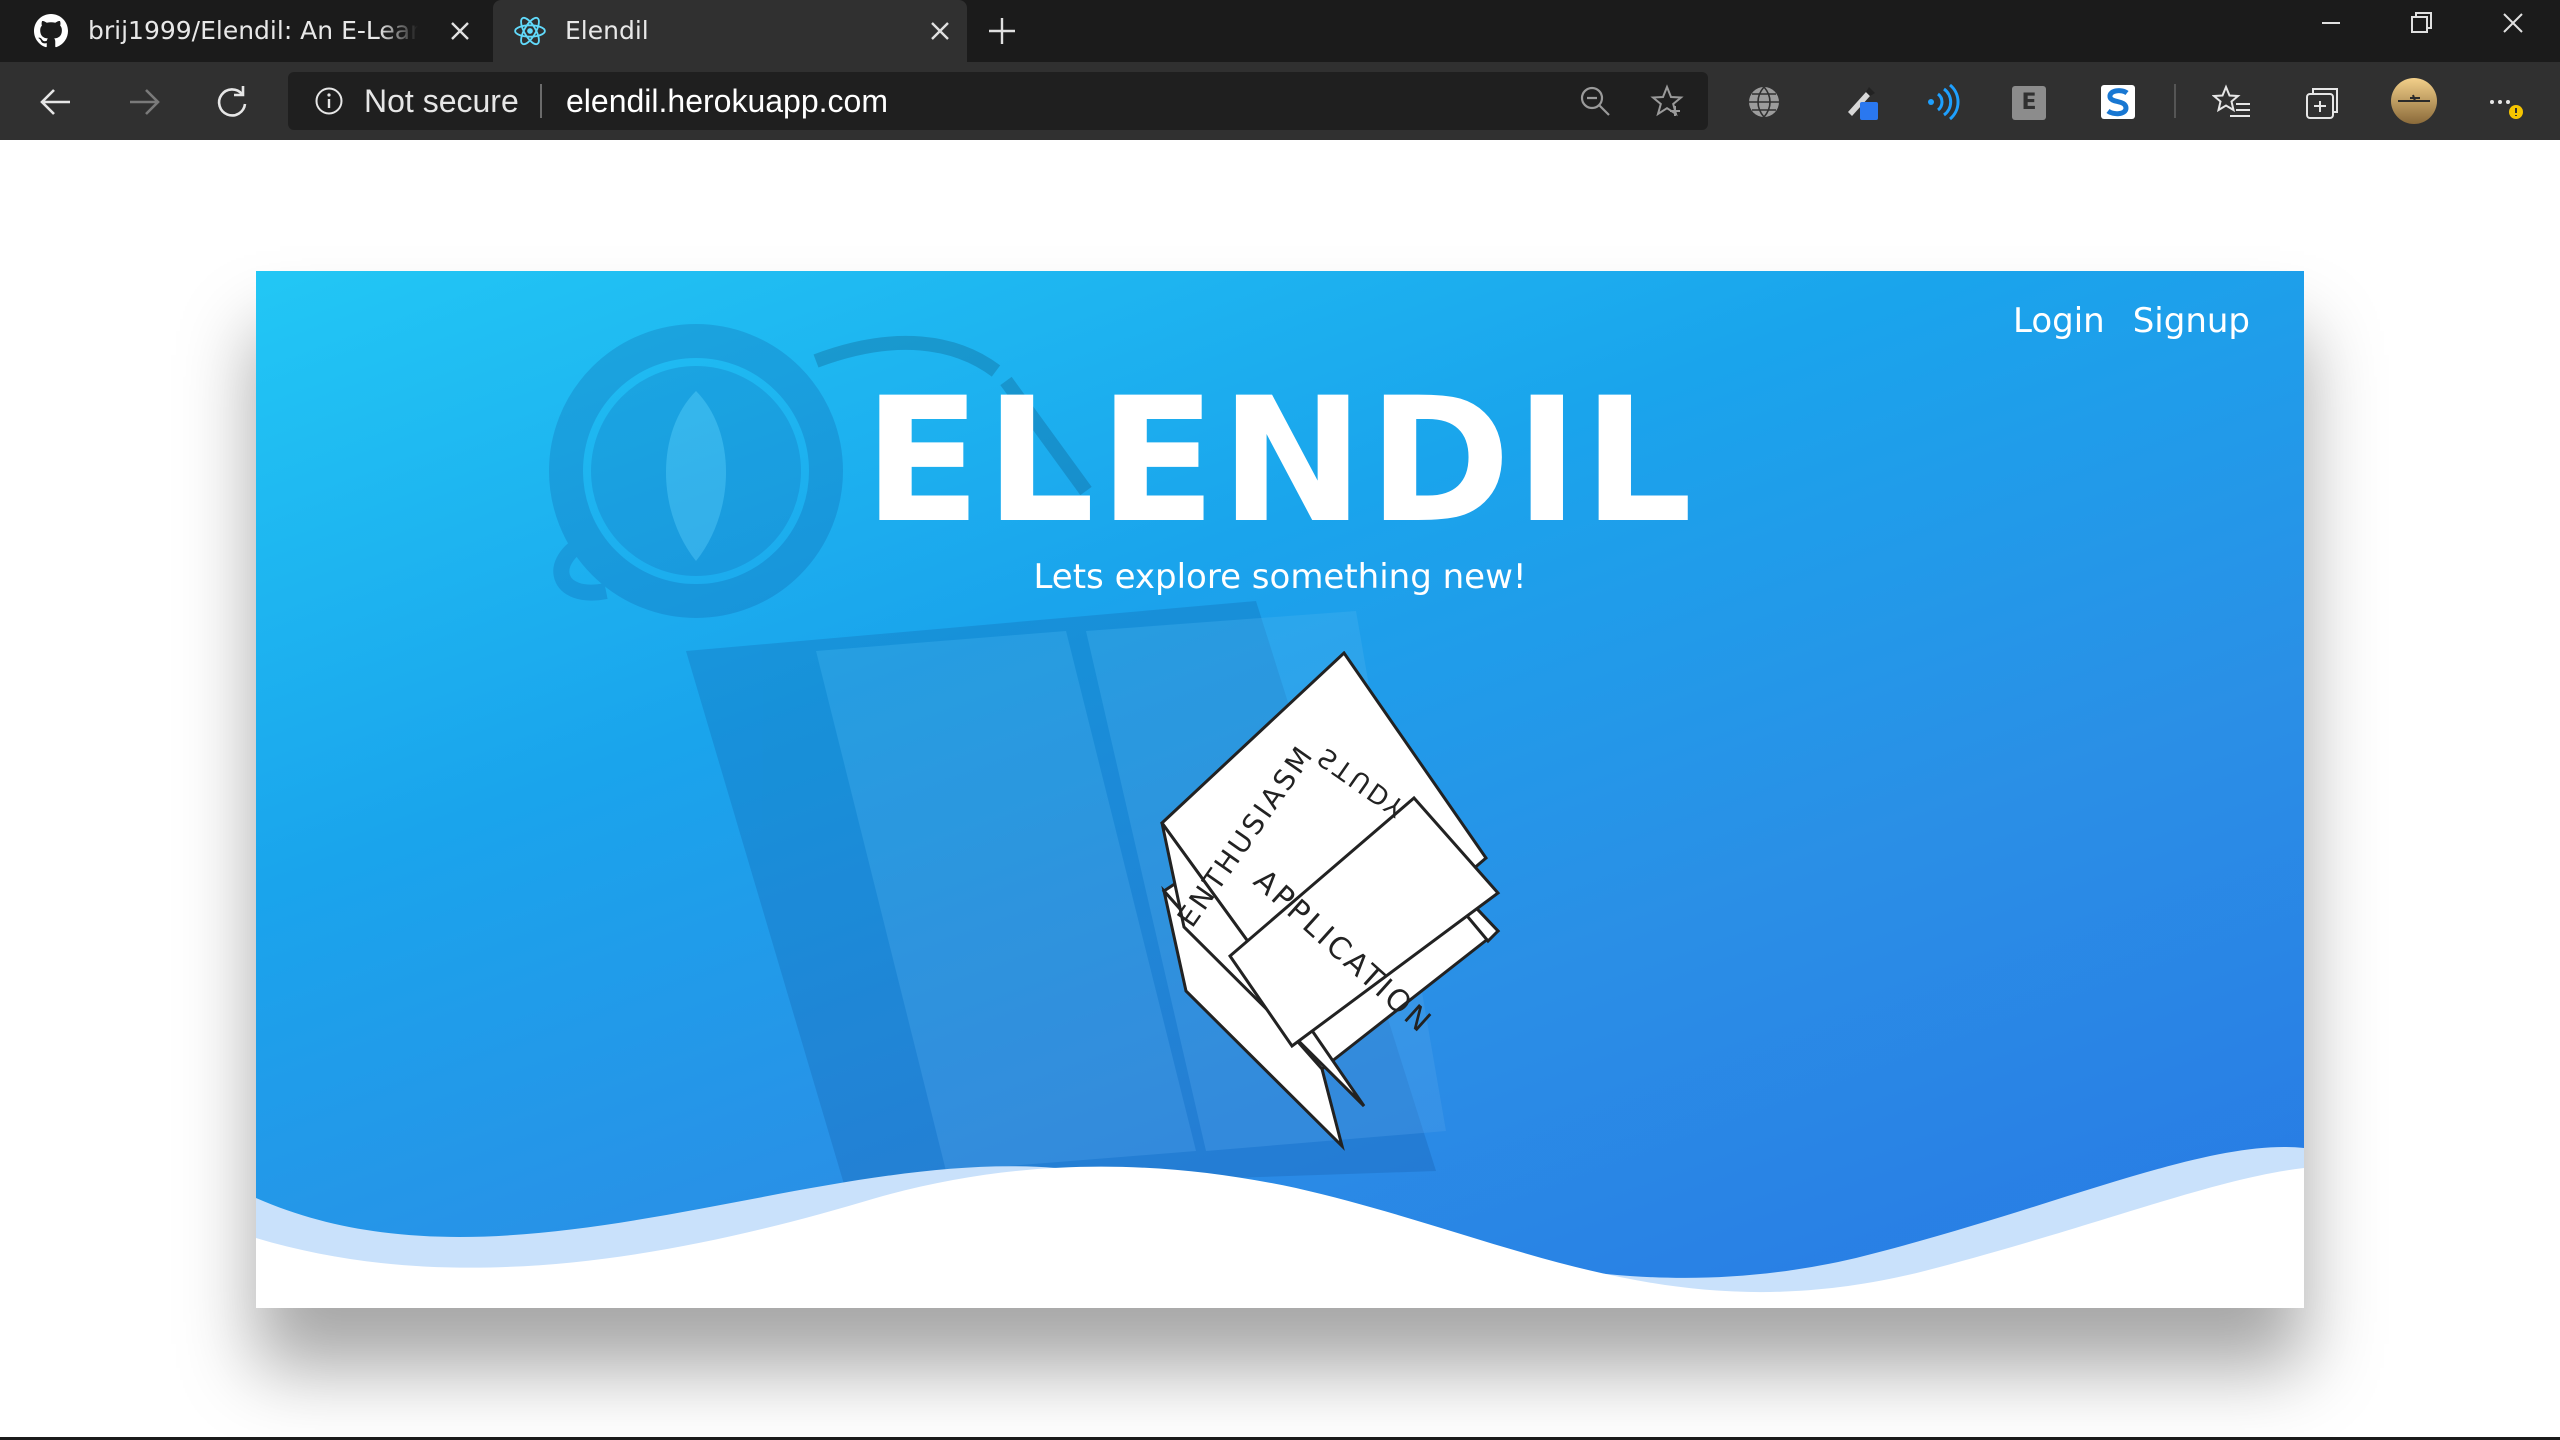  What do you see at coordinates (253, 30) in the screenshot?
I see `tab-title: brij1999/Elendil: An E-Learning web app` at bounding box center [253, 30].